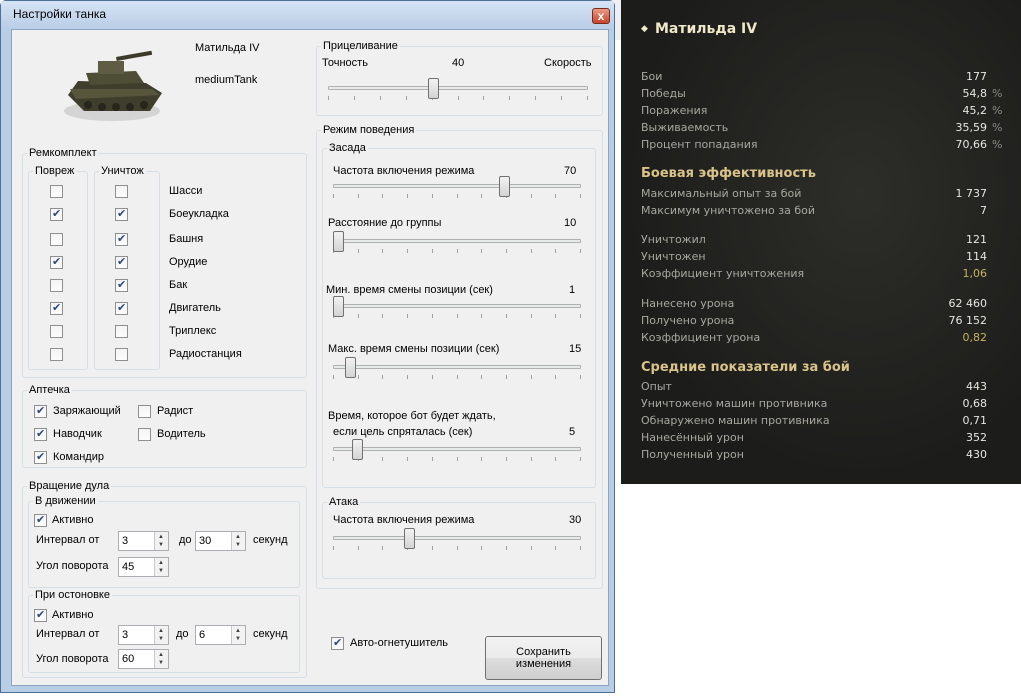 The height and width of the screenshot is (698, 1021). Describe the element at coordinates (734, 403) in the screenshot. I see `stats-row-label: Уничтожено машин противника` at that location.